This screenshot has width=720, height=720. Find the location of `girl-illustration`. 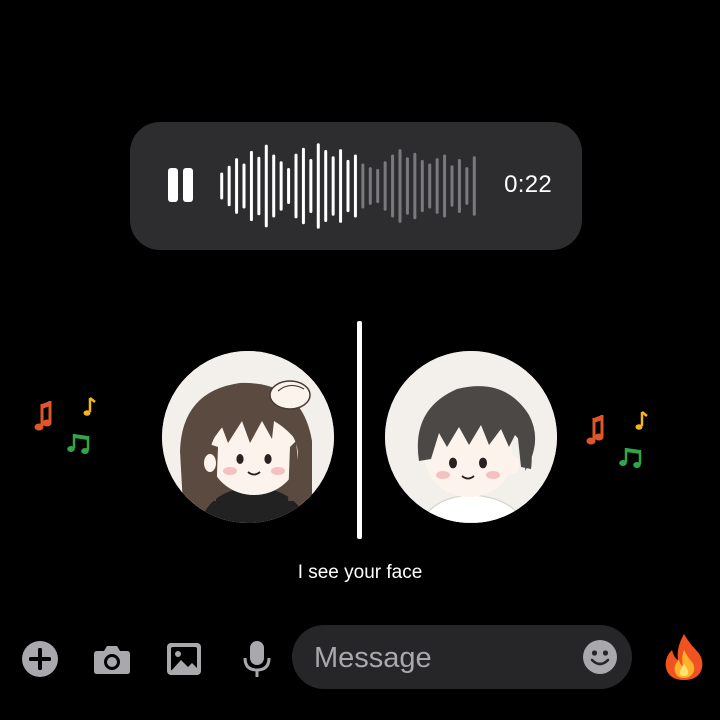

girl-illustration is located at coordinates (248, 437).